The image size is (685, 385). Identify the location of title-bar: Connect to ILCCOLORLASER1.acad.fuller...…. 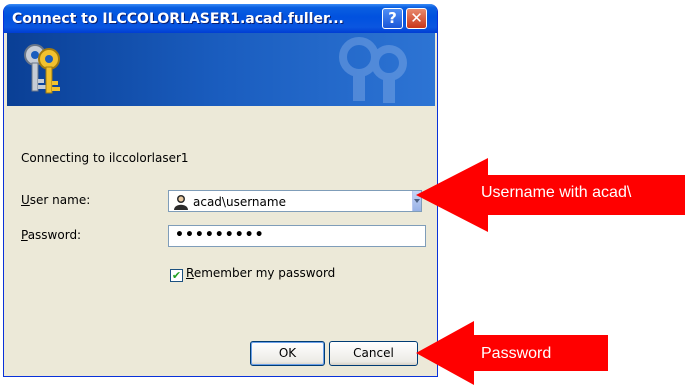
(220, 18).